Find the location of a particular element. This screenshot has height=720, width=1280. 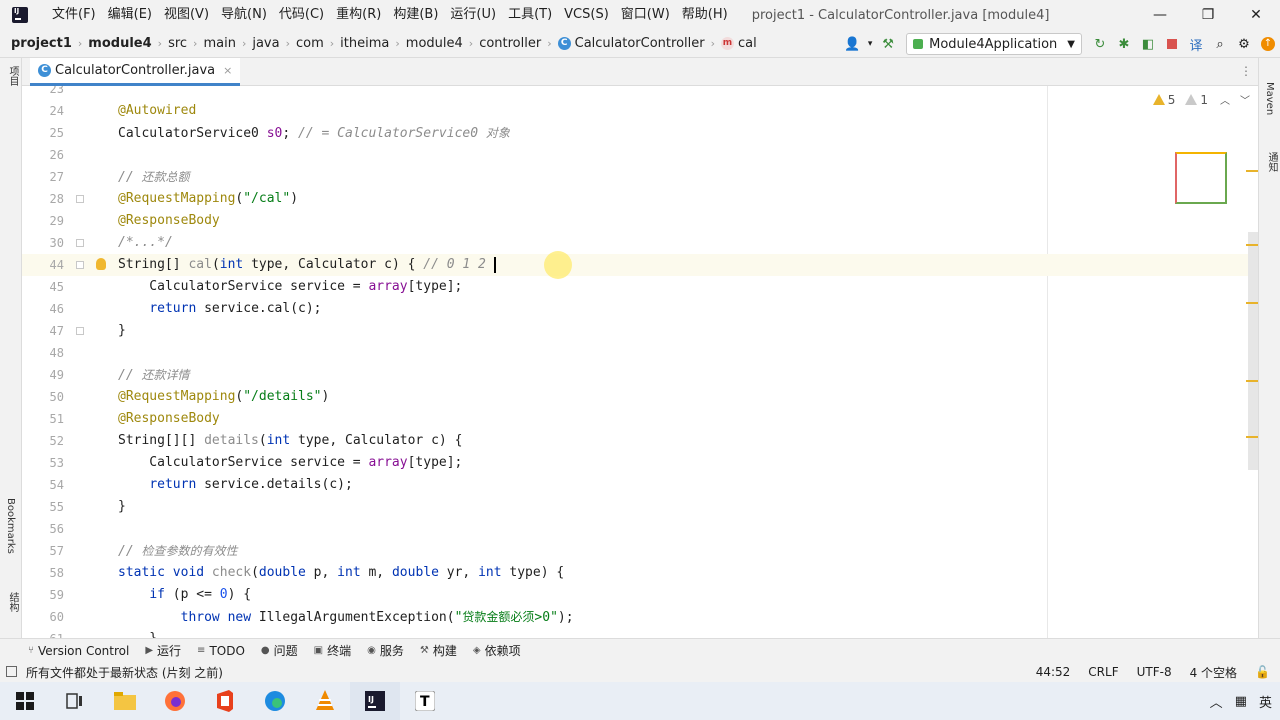

tool-window-tab: ◉ 服务 is located at coordinates (385, 650).